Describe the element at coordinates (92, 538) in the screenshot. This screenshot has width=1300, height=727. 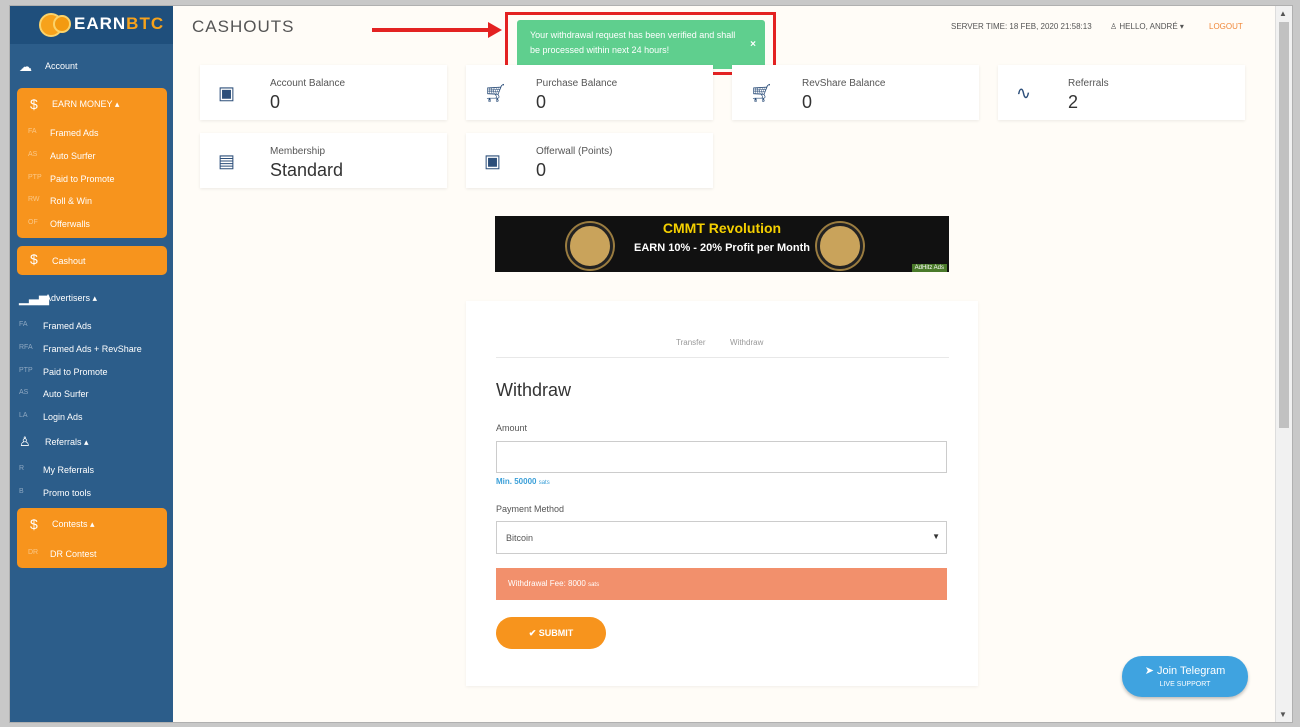
I see `contests-group: $ Contests ▴ DR DR Contest` at that location.